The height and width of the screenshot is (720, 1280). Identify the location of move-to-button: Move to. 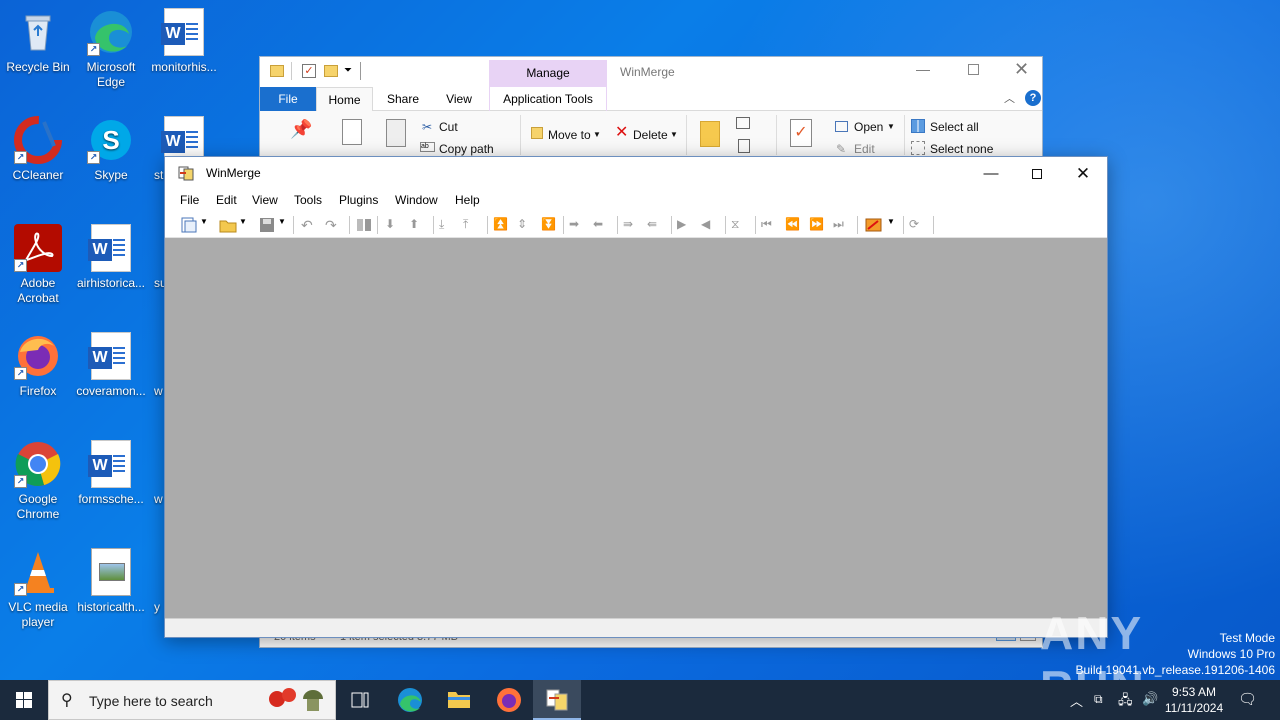
(569, 135).